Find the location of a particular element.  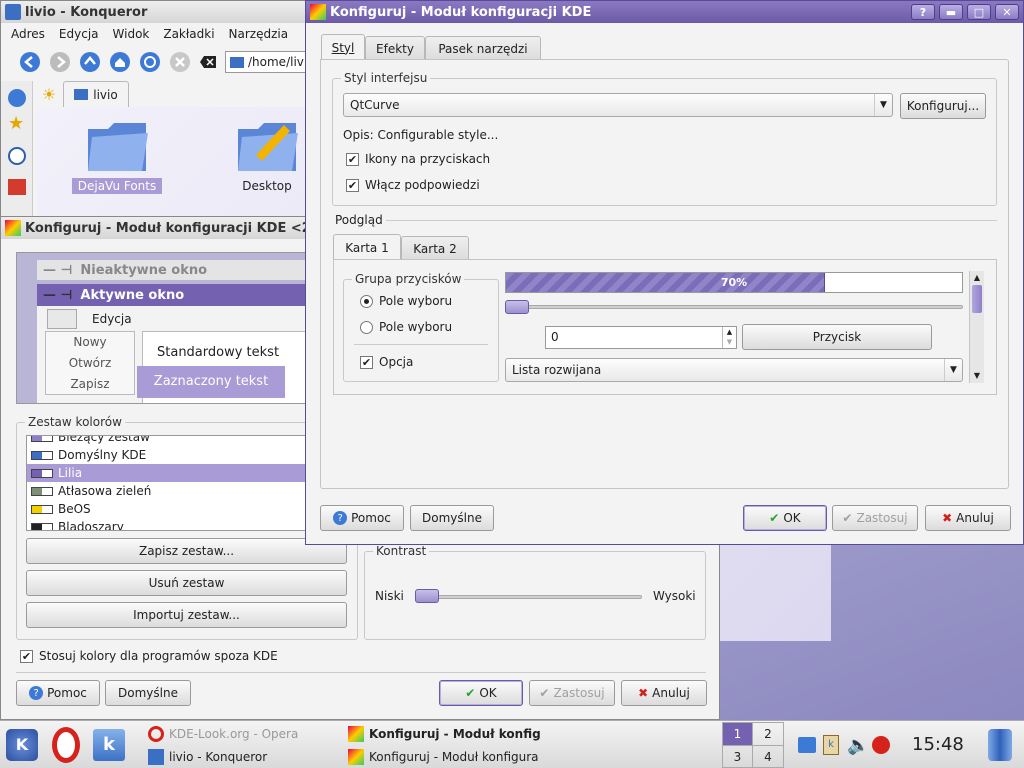

forward-icon is located at coordinates (60, 62).